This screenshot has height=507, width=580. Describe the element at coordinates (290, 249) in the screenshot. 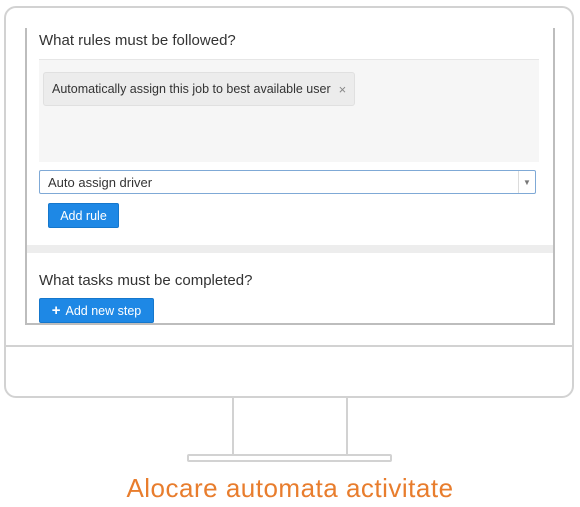

I see `section-separator` at that location.